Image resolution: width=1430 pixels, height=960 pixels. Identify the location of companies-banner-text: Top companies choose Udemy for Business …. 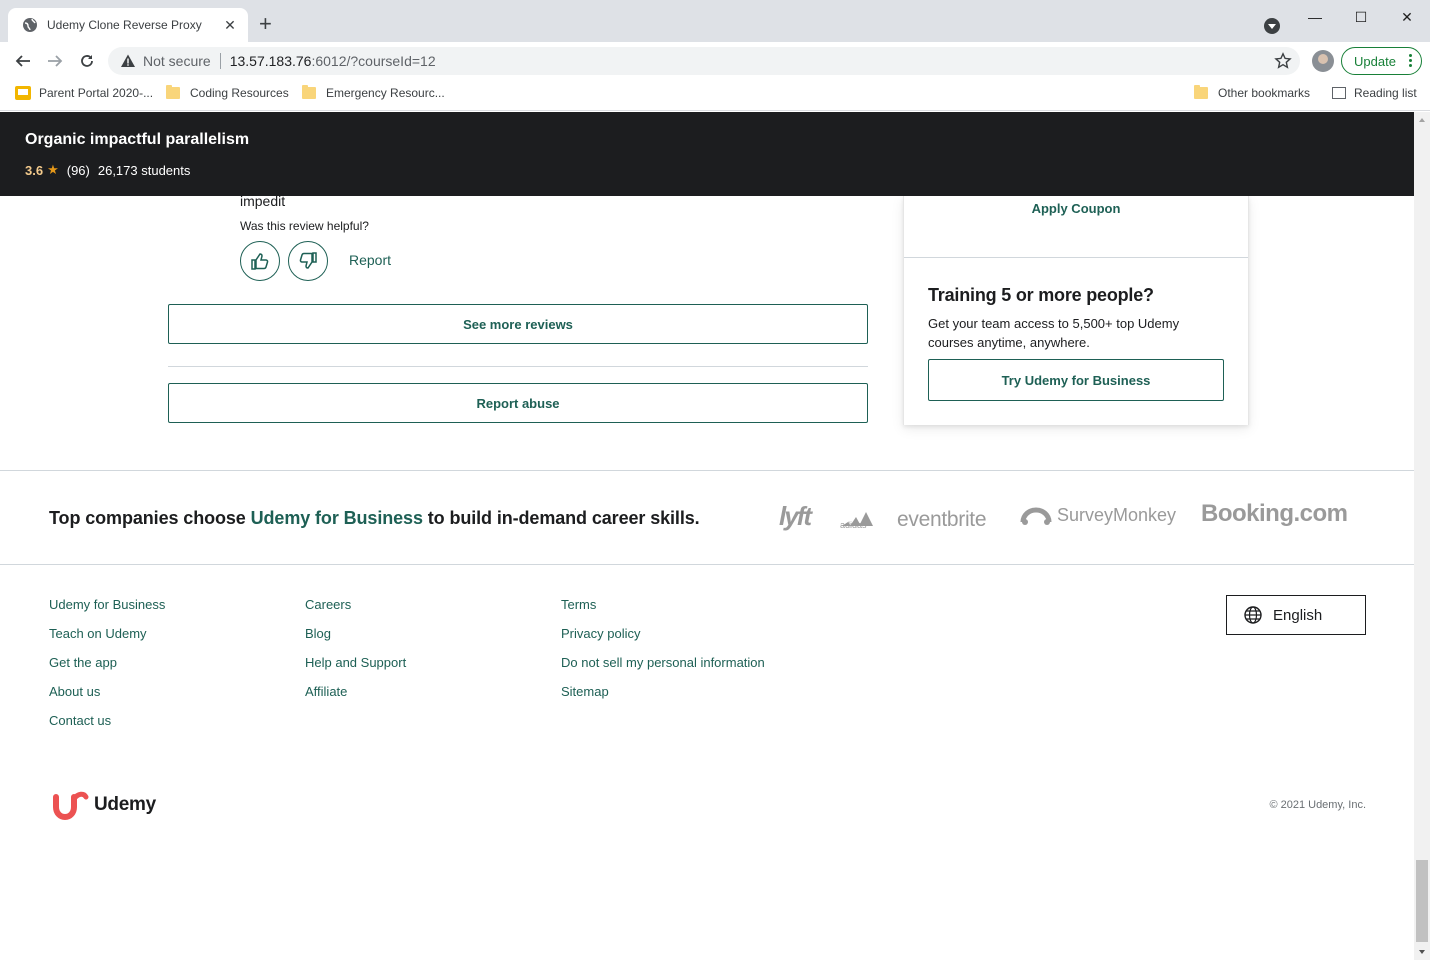
(374, 518).